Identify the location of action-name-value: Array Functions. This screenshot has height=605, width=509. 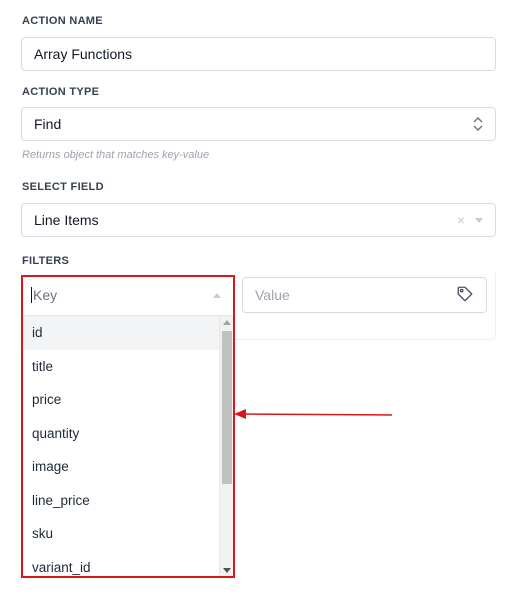
(83, 54).